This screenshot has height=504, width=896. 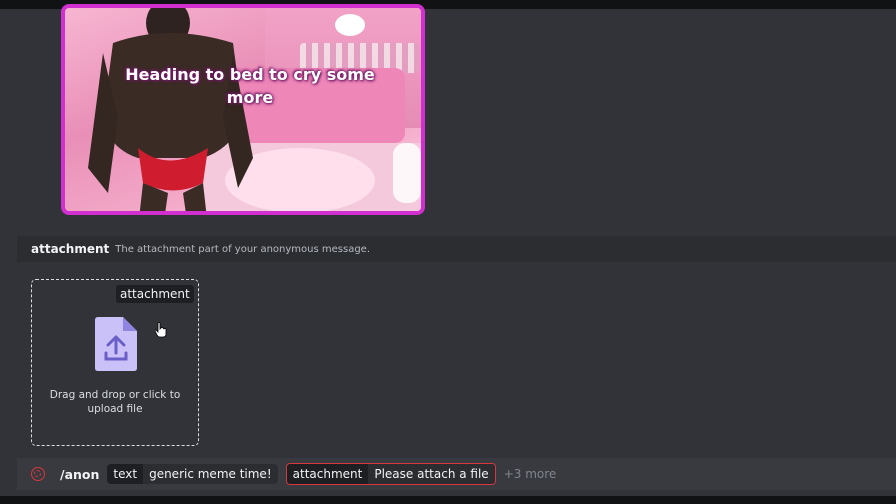 I want to click on file-upload-icon, so click(x=116, y=344).